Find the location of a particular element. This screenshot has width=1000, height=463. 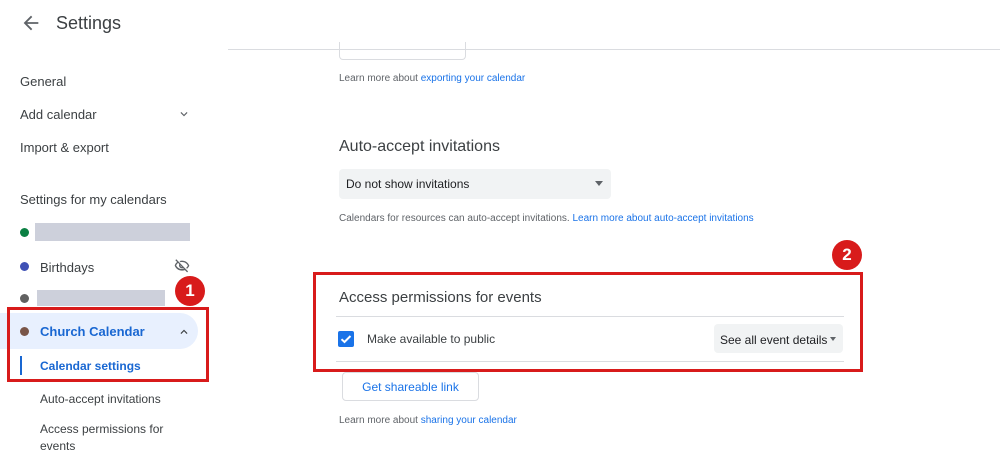

get-shareable-link-button: Get shareable link is located at coordinates (410, 386).